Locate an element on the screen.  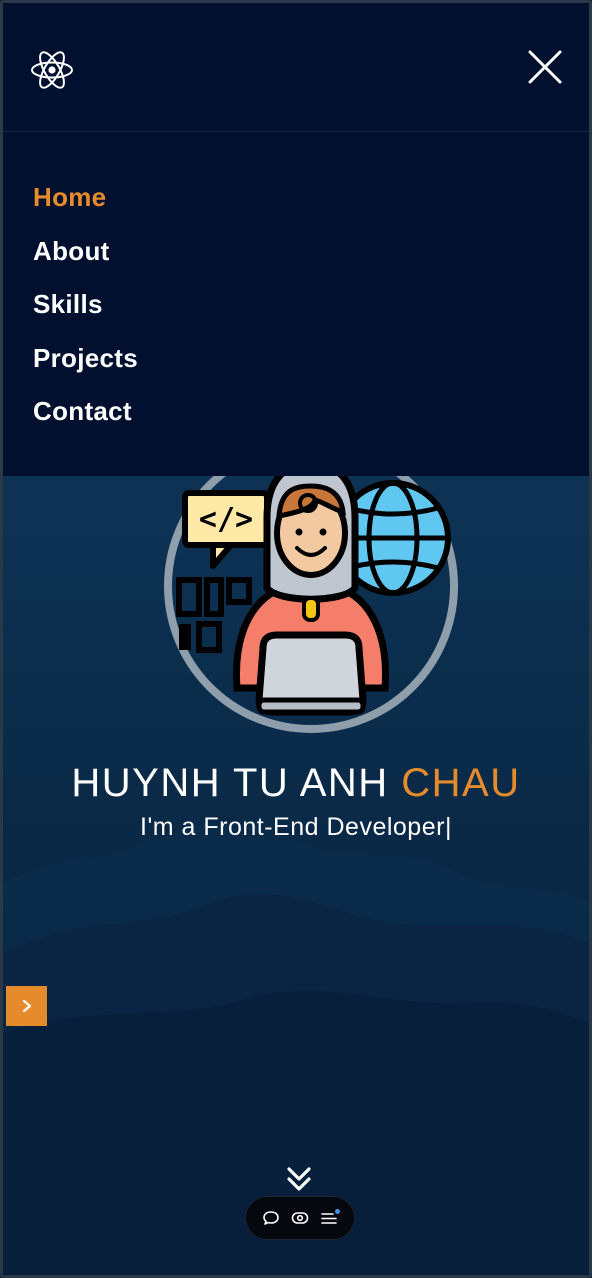
nav-item-about: About is located at coordinates (85, 256).